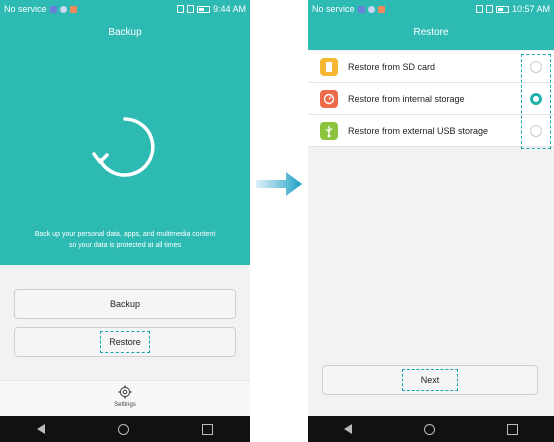  What do you see at coordinates (125, 304) in the screenshot?
I see `backup-button: Backup` at bounding box center [125, 304].